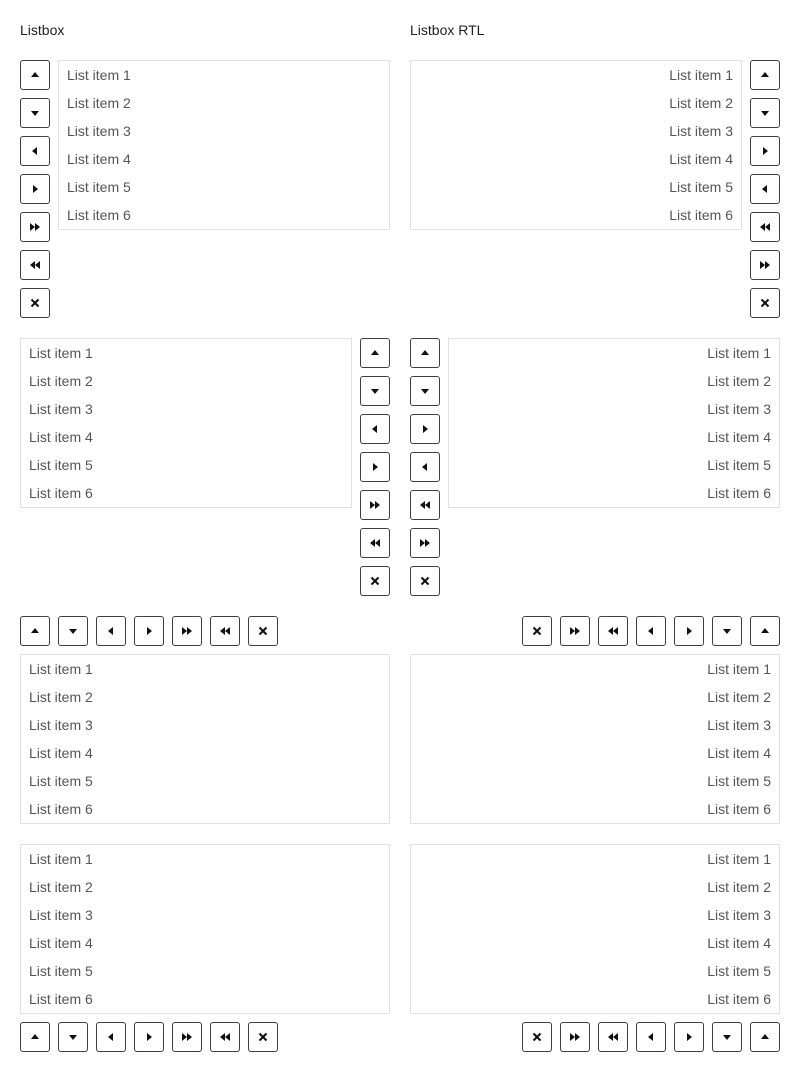 The image size is (800, 1072). Describe the element at coordinates (375, 543) in the screenshot. I see `s2-ltr-move-all-left-button` at that location.